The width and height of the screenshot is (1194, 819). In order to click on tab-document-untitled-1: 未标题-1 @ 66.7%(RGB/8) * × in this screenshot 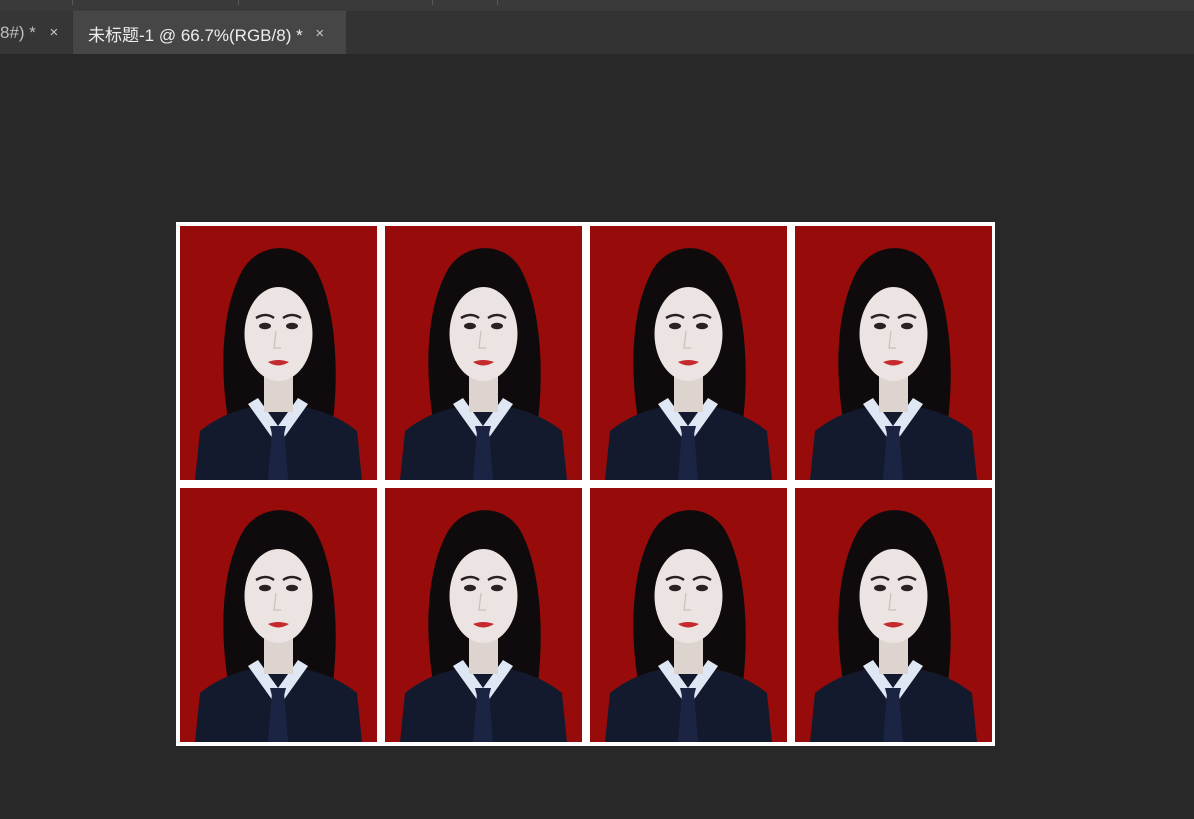, I will do `click(209, 32)`.